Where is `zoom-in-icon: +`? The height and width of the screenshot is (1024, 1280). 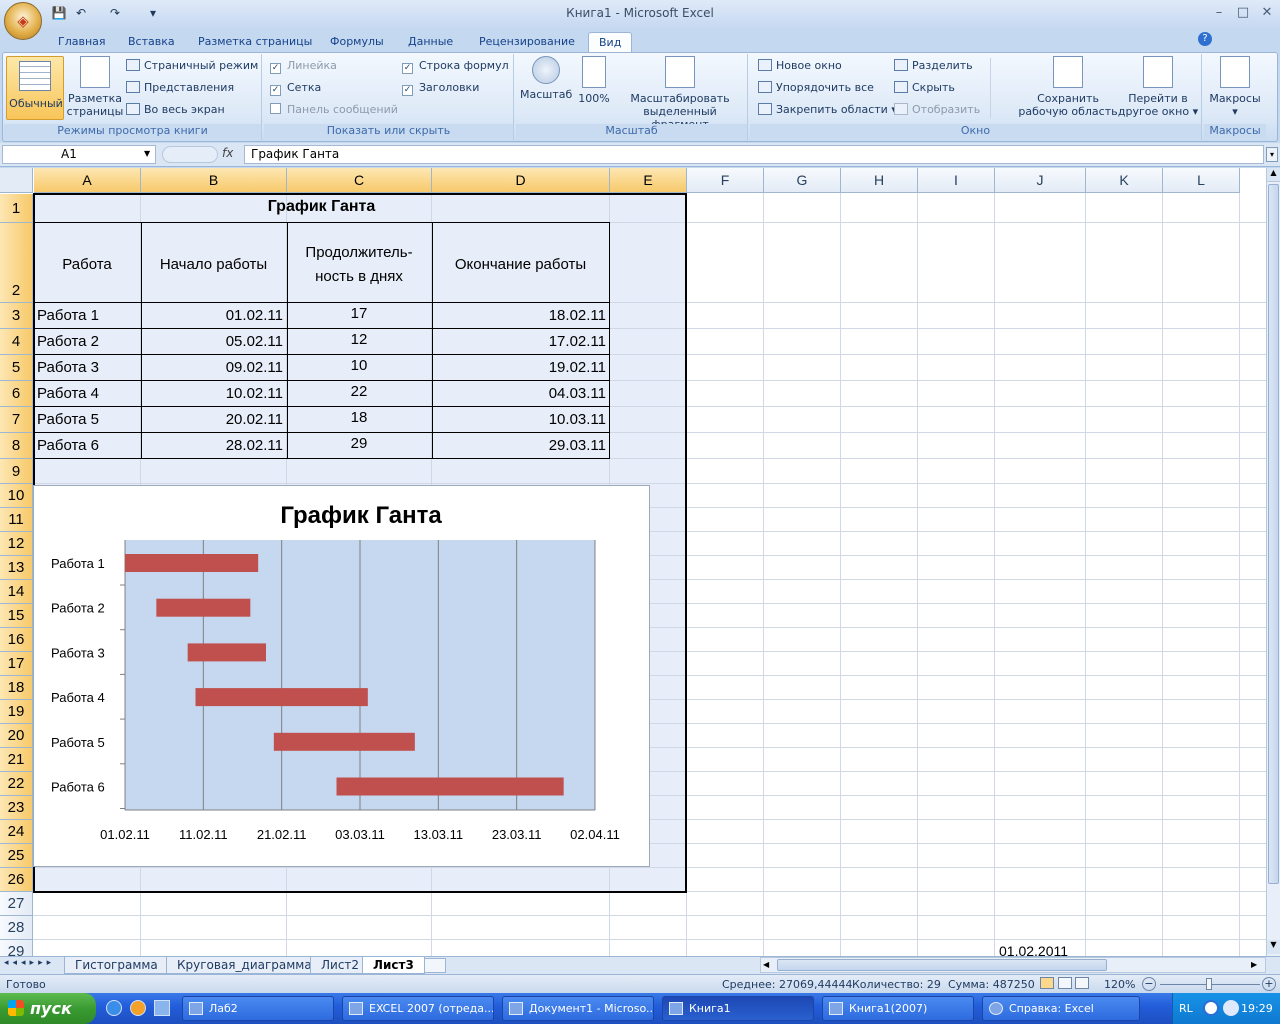 zoom-in-icon: + is located at coordinates (1269, 984).